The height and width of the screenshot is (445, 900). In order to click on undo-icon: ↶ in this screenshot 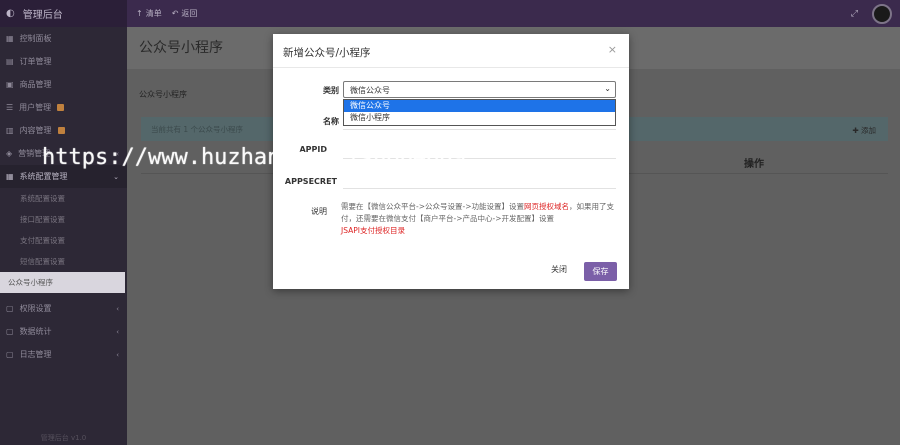, I will do `click(175, 13)`.